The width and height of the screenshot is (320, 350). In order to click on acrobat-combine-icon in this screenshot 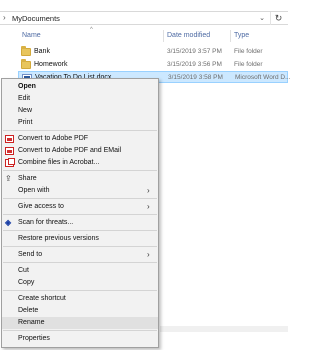, I will do `click(10, 162)`.